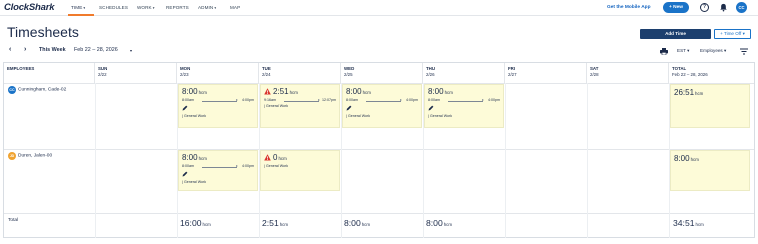 The width and height of the screenshot is (758, 244). I want to click on footer-total-label: Total, so click(13, 220).